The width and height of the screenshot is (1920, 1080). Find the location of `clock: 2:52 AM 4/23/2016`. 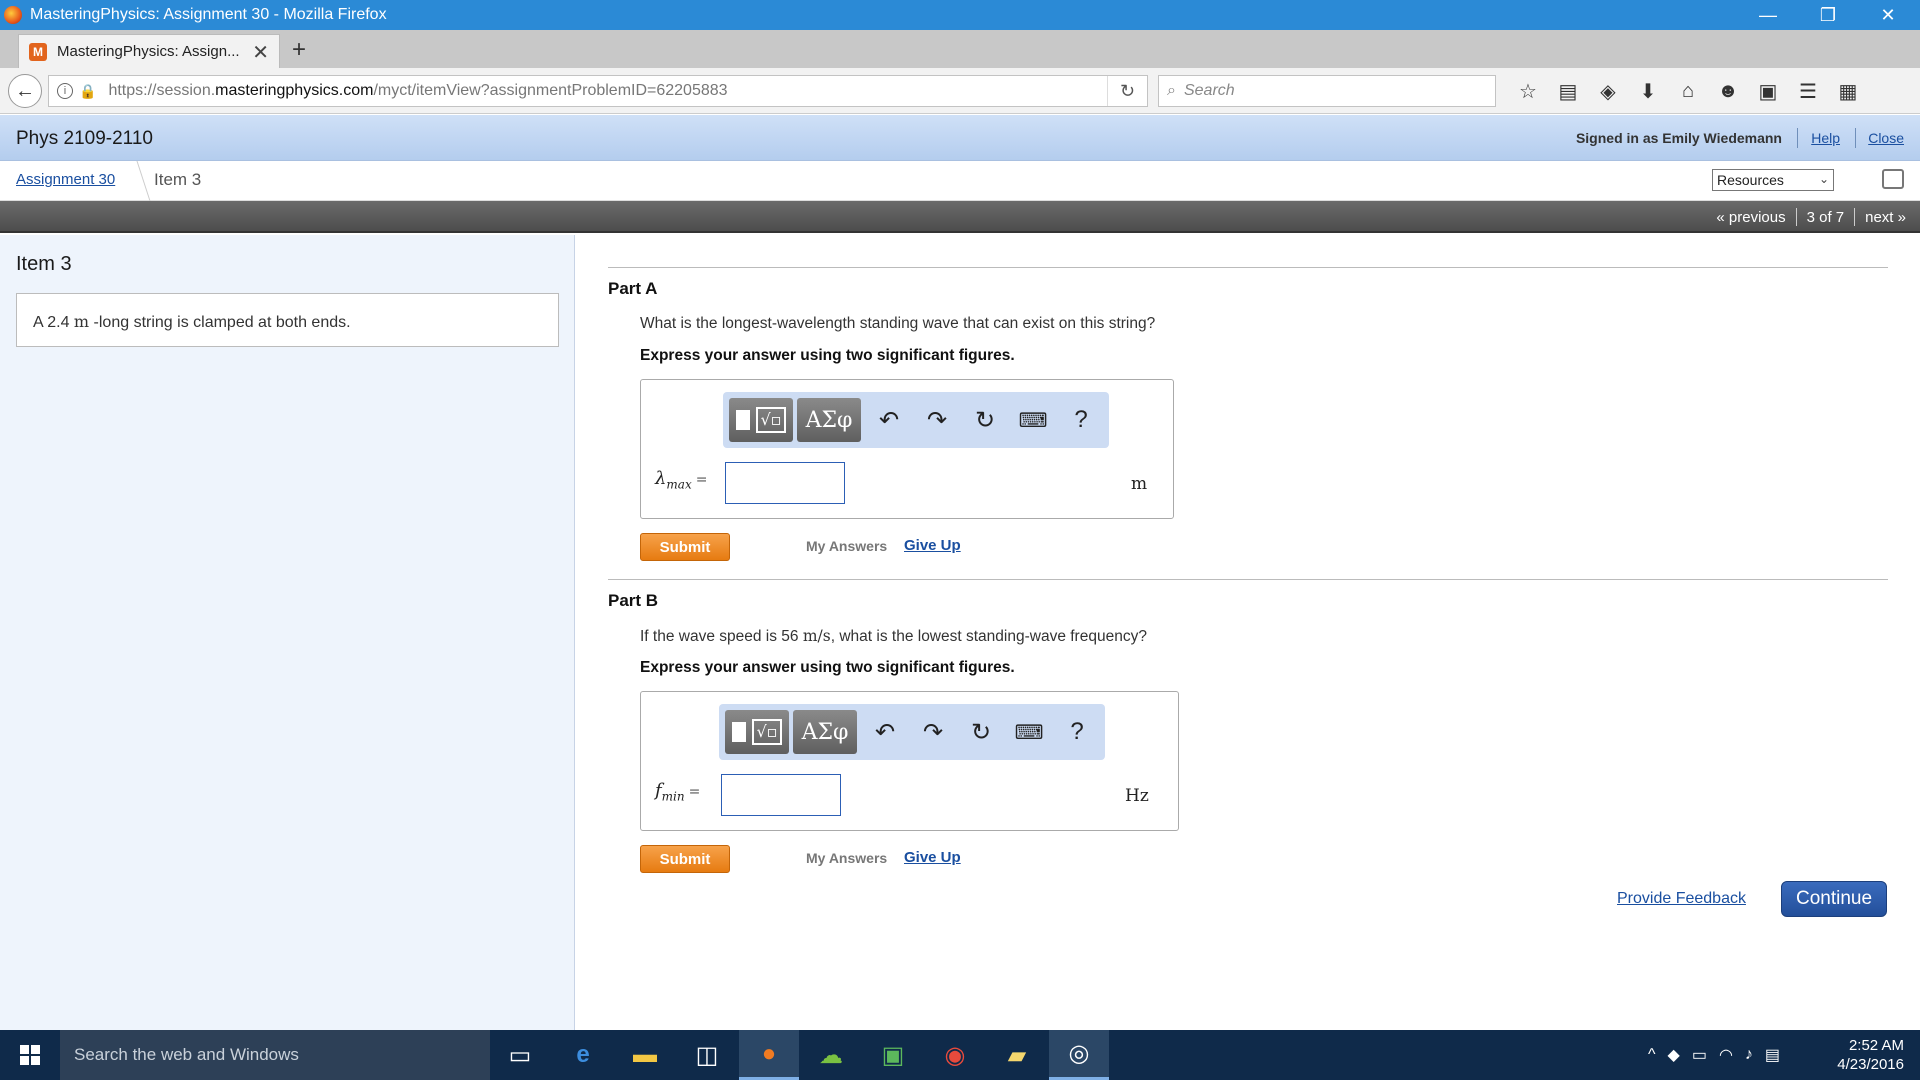

clock: 2:52 AM 4/23/2016 is located at coordinates (1865, 1055).